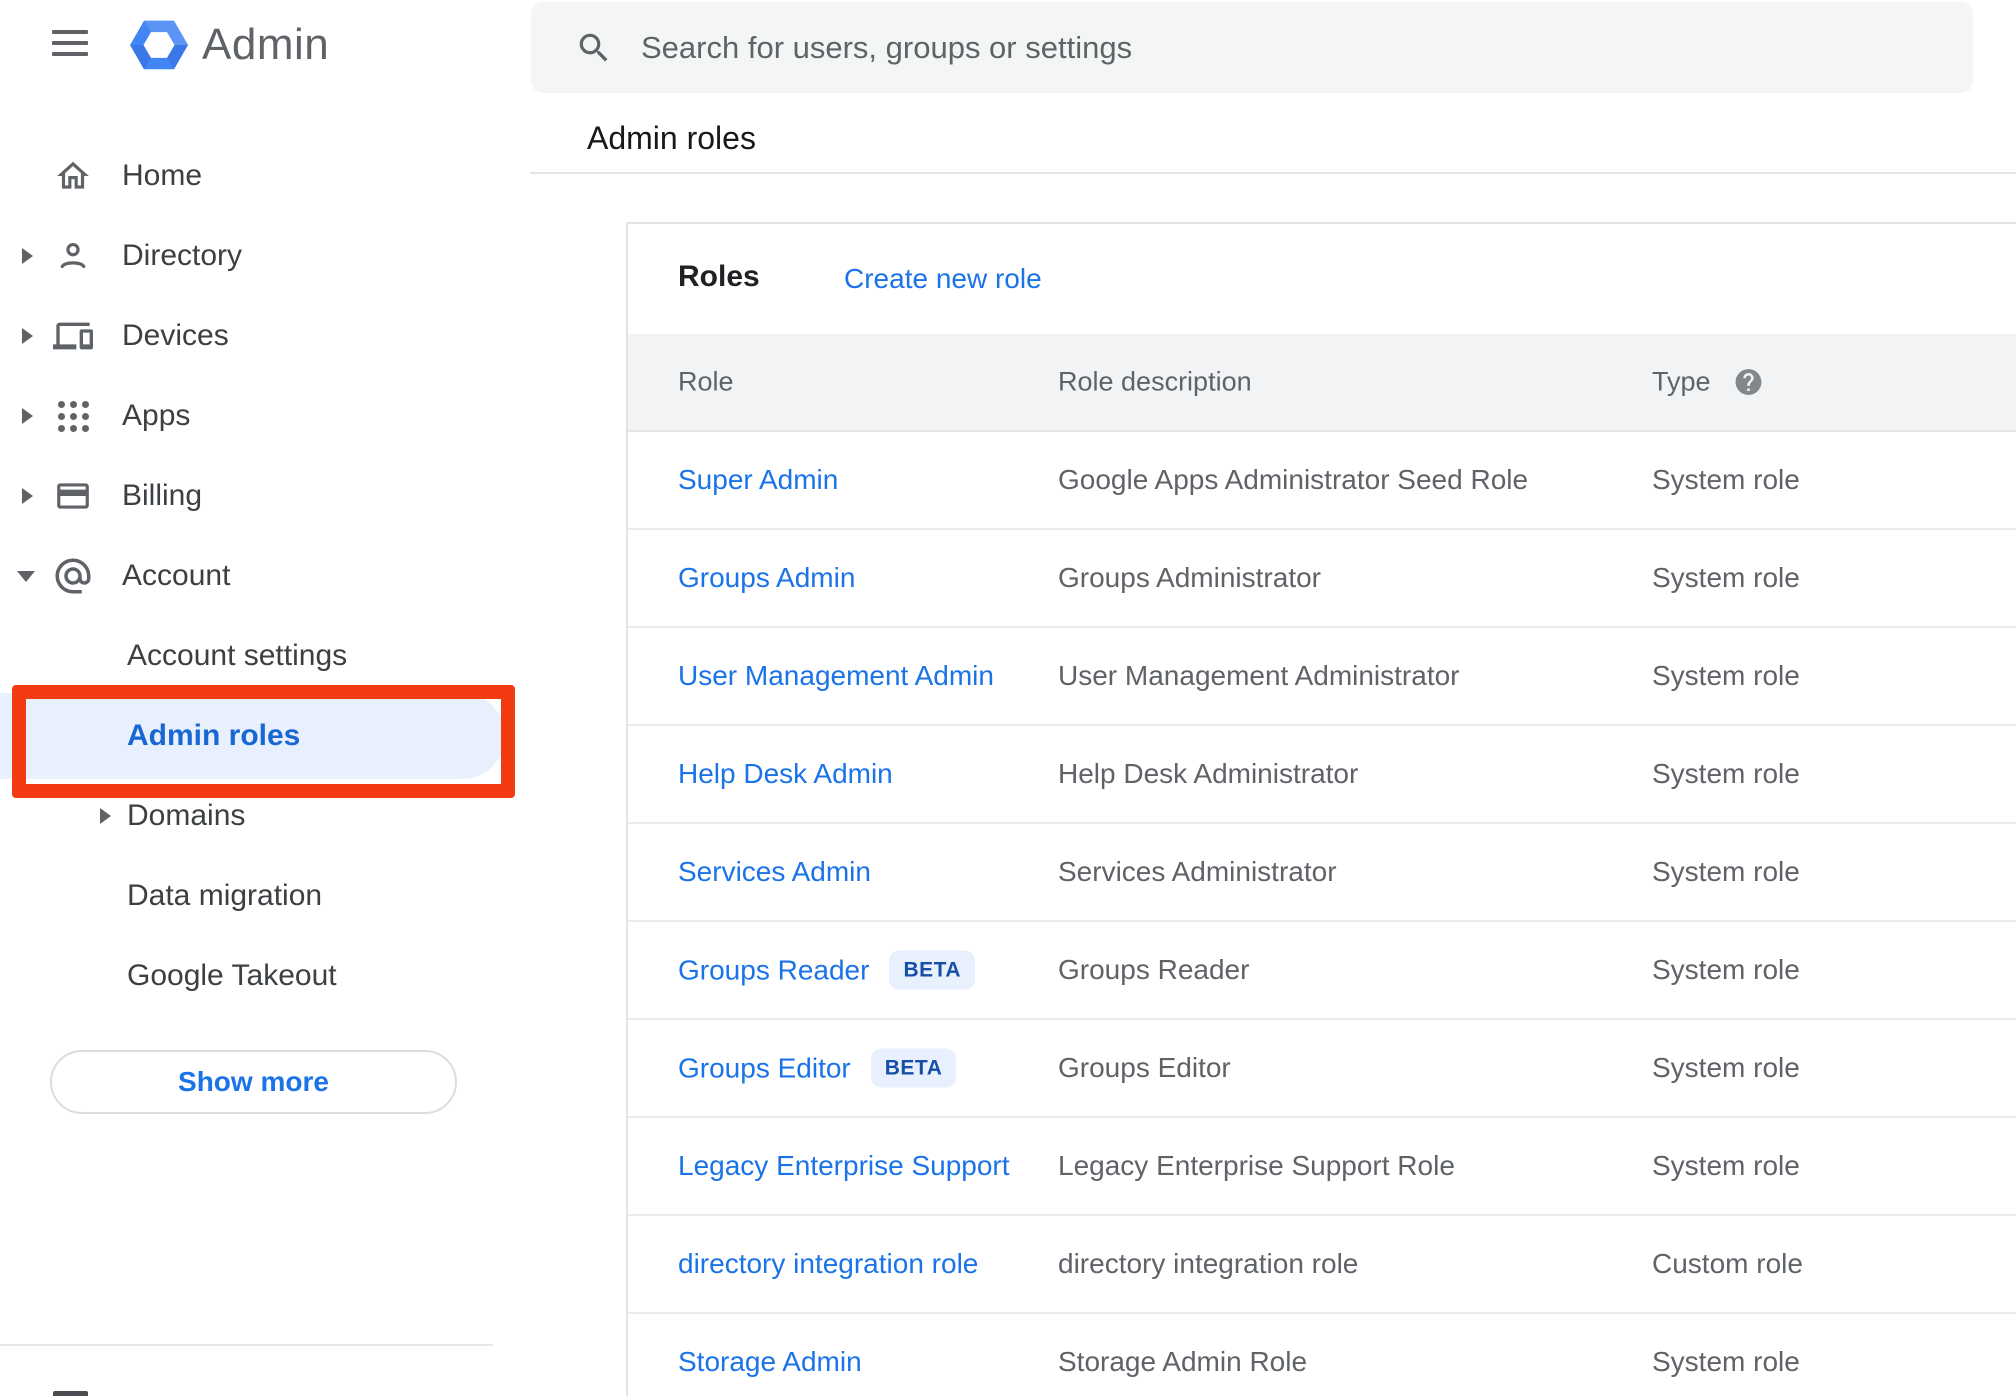 The width and height of the screenshot is (2016, 1396). I want to click on sidebar-item-account-settings: Account settings, so click(265, 656).